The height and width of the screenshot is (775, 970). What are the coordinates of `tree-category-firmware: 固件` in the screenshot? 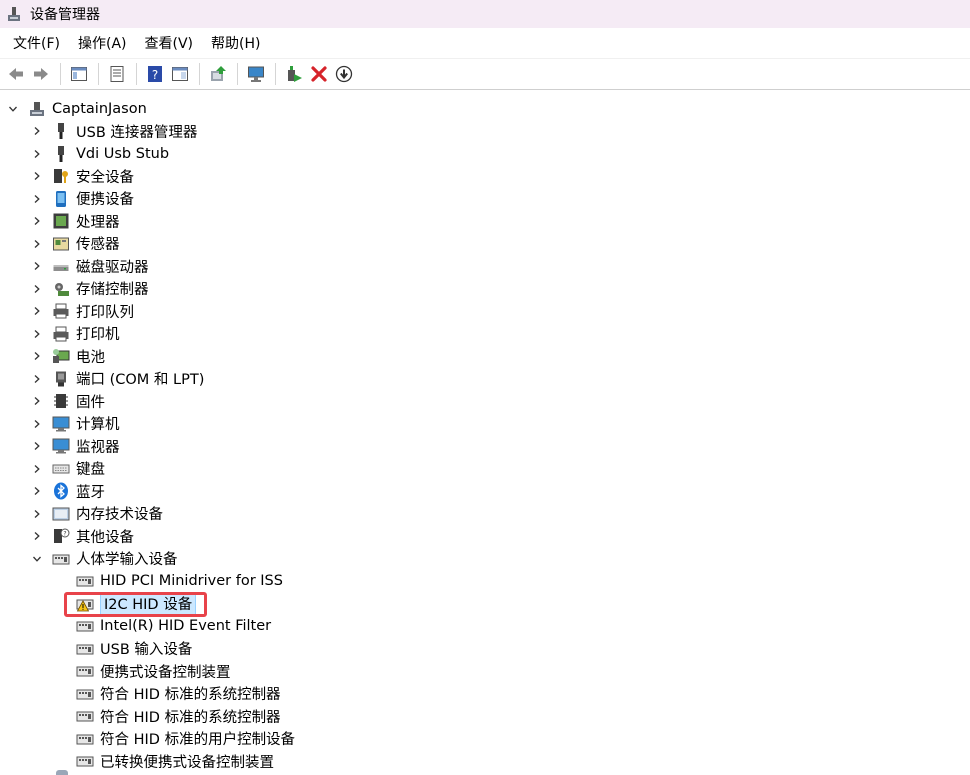 It's located at (67, 401).